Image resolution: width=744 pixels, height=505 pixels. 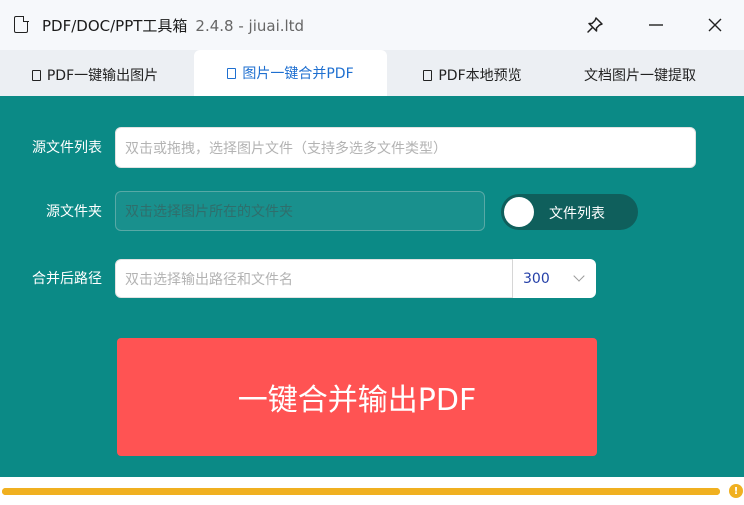 I want to click on tab-label: 图片一键合并PDF, so click(x=298, y=74).